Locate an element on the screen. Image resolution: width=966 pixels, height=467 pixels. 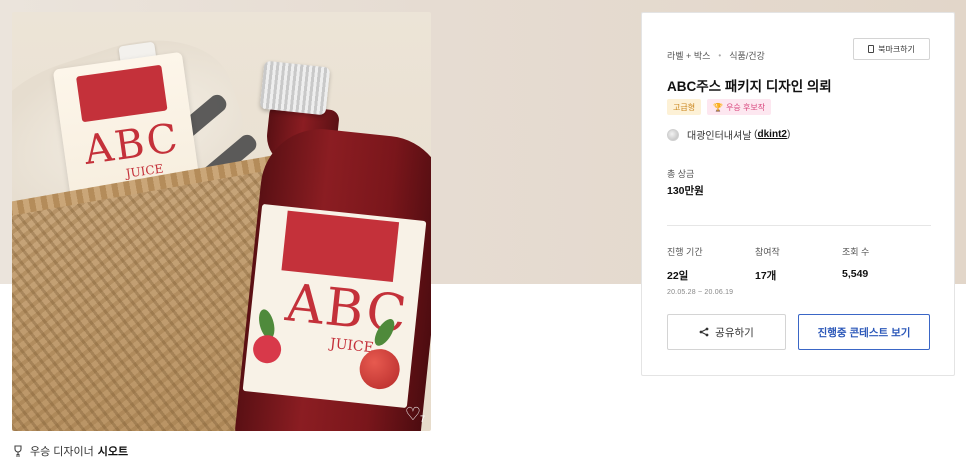
winner-designer: 우승 디자이너 시오트 is located at coordinates (70, 451).